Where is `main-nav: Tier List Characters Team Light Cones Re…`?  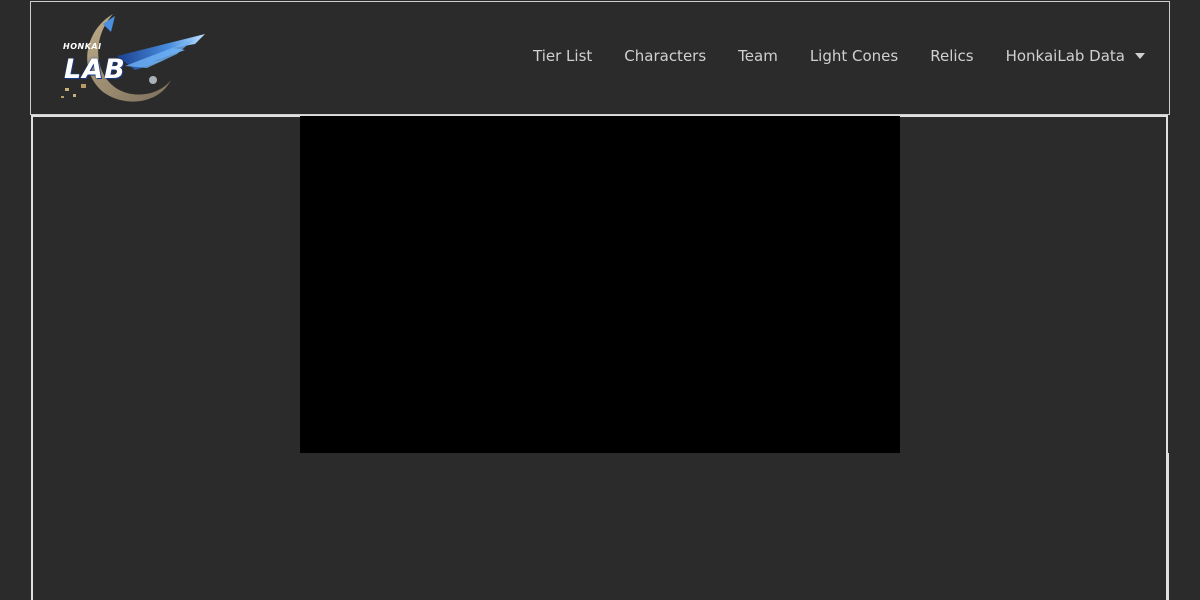
main-nav: Tier List Characters Team Light Cones Re… is located at coordinates (839, 56).